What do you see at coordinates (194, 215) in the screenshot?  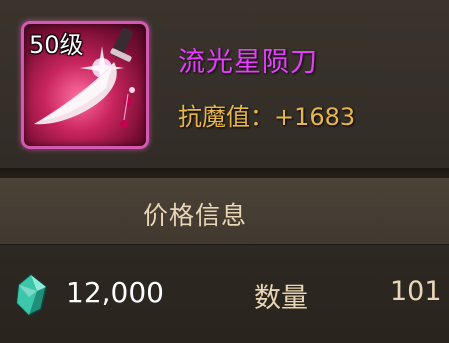 I see `price-info-title: 价格信息` at bounding box center [194, 215].